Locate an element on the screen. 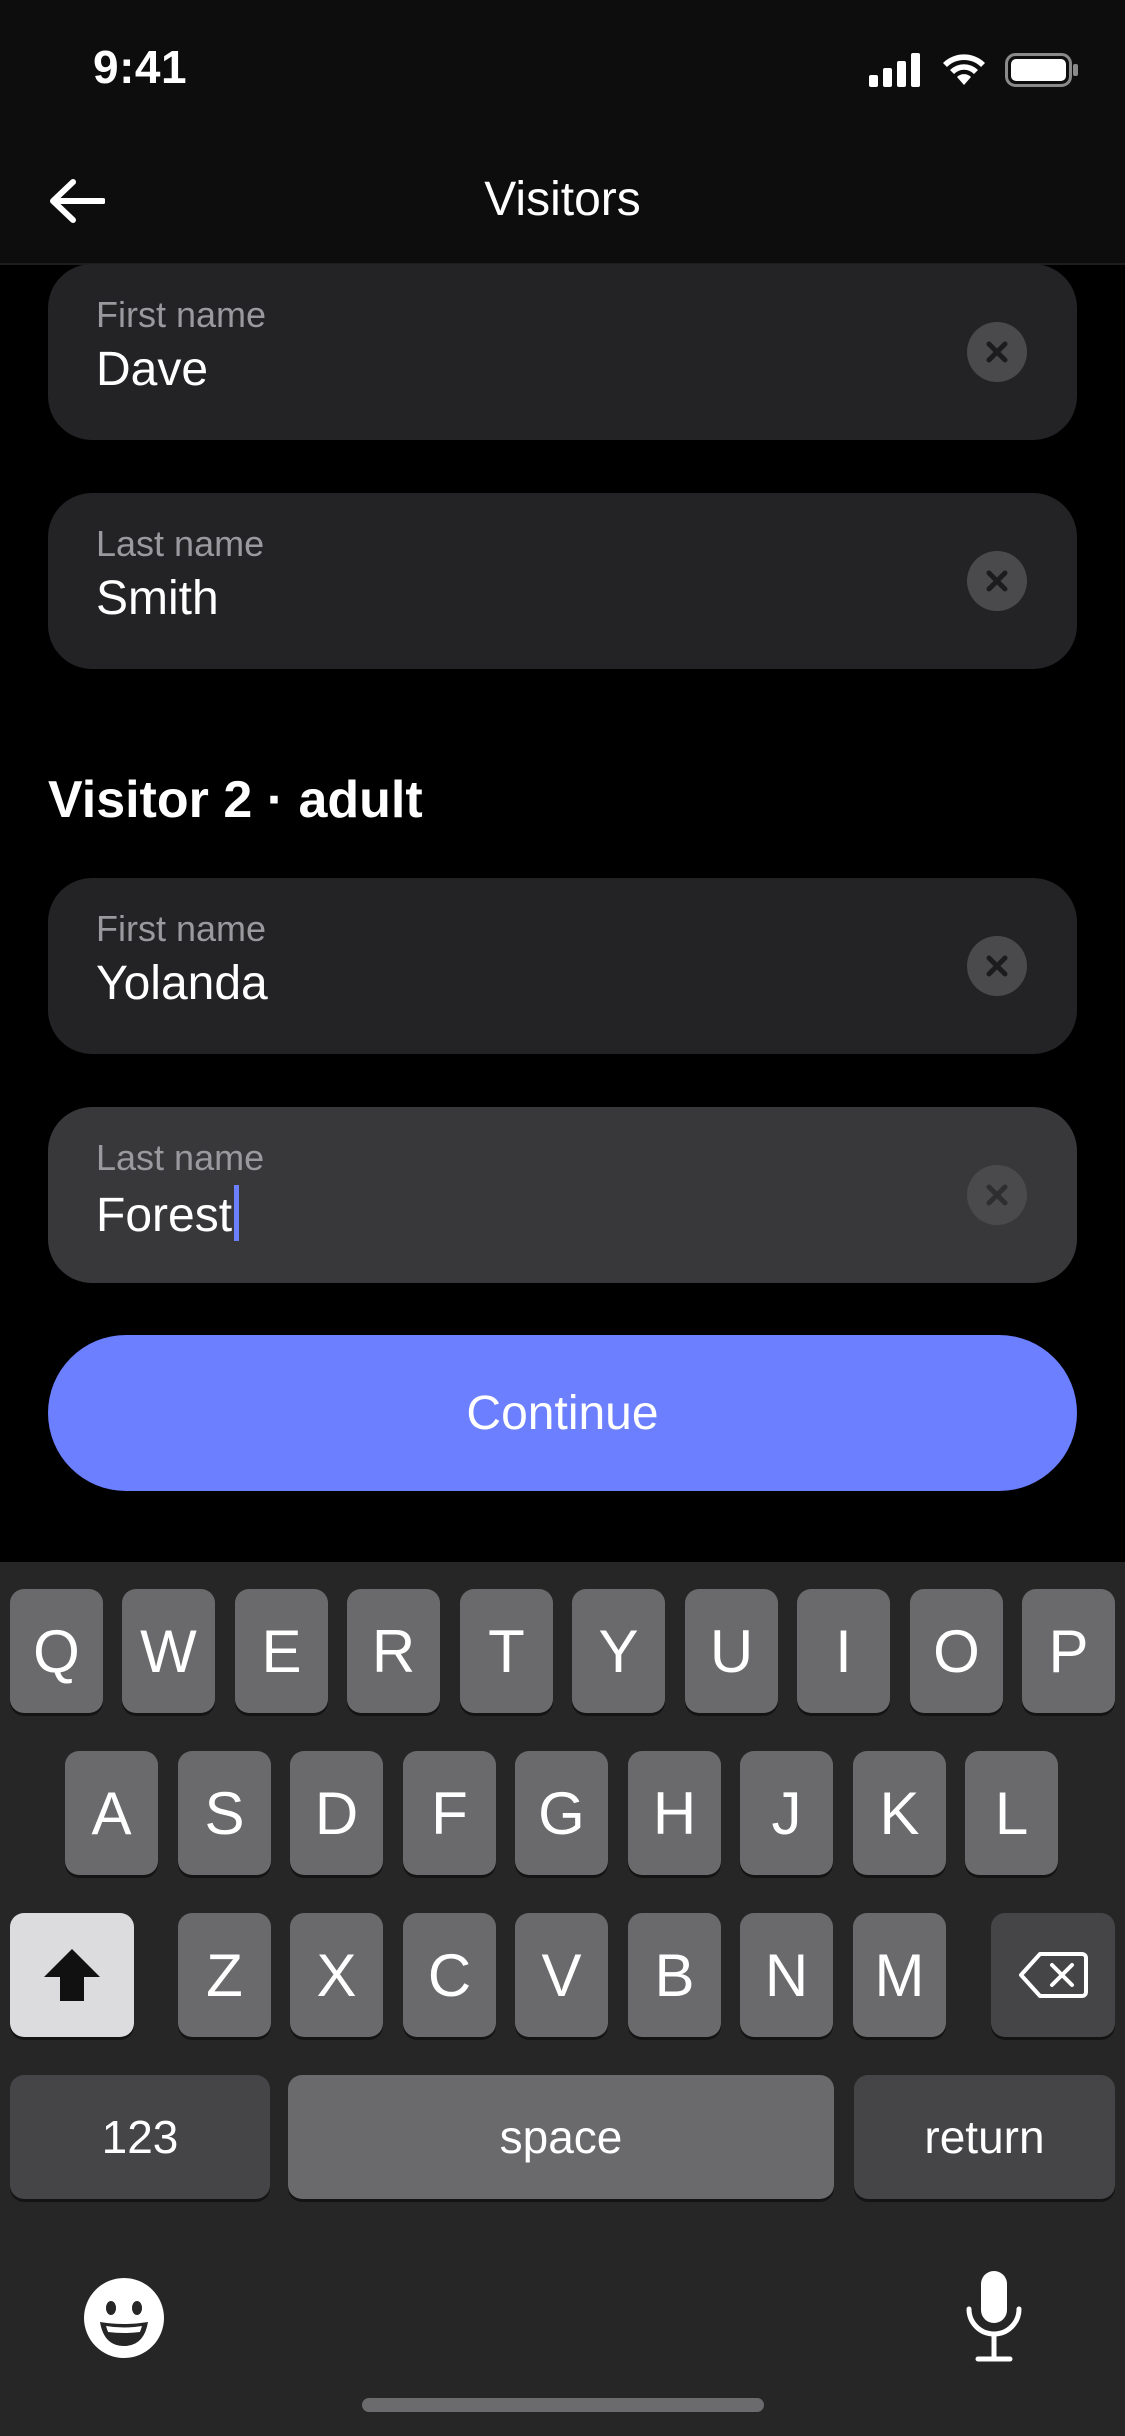 The width and height of the screenshot is (1125, 2436). field-value: Yolanda is located at coordinates (182, 983).